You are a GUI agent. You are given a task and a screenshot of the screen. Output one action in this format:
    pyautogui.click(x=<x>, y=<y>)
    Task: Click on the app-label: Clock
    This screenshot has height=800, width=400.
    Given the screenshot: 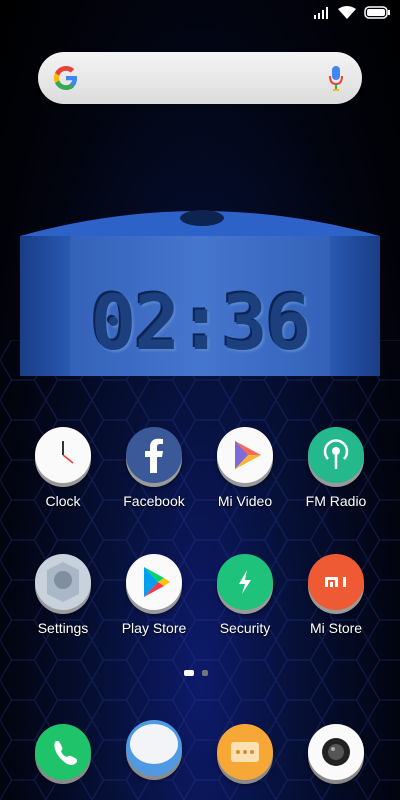 What is the action you would take?
    pyautogui.click(x=63, y=501)
    